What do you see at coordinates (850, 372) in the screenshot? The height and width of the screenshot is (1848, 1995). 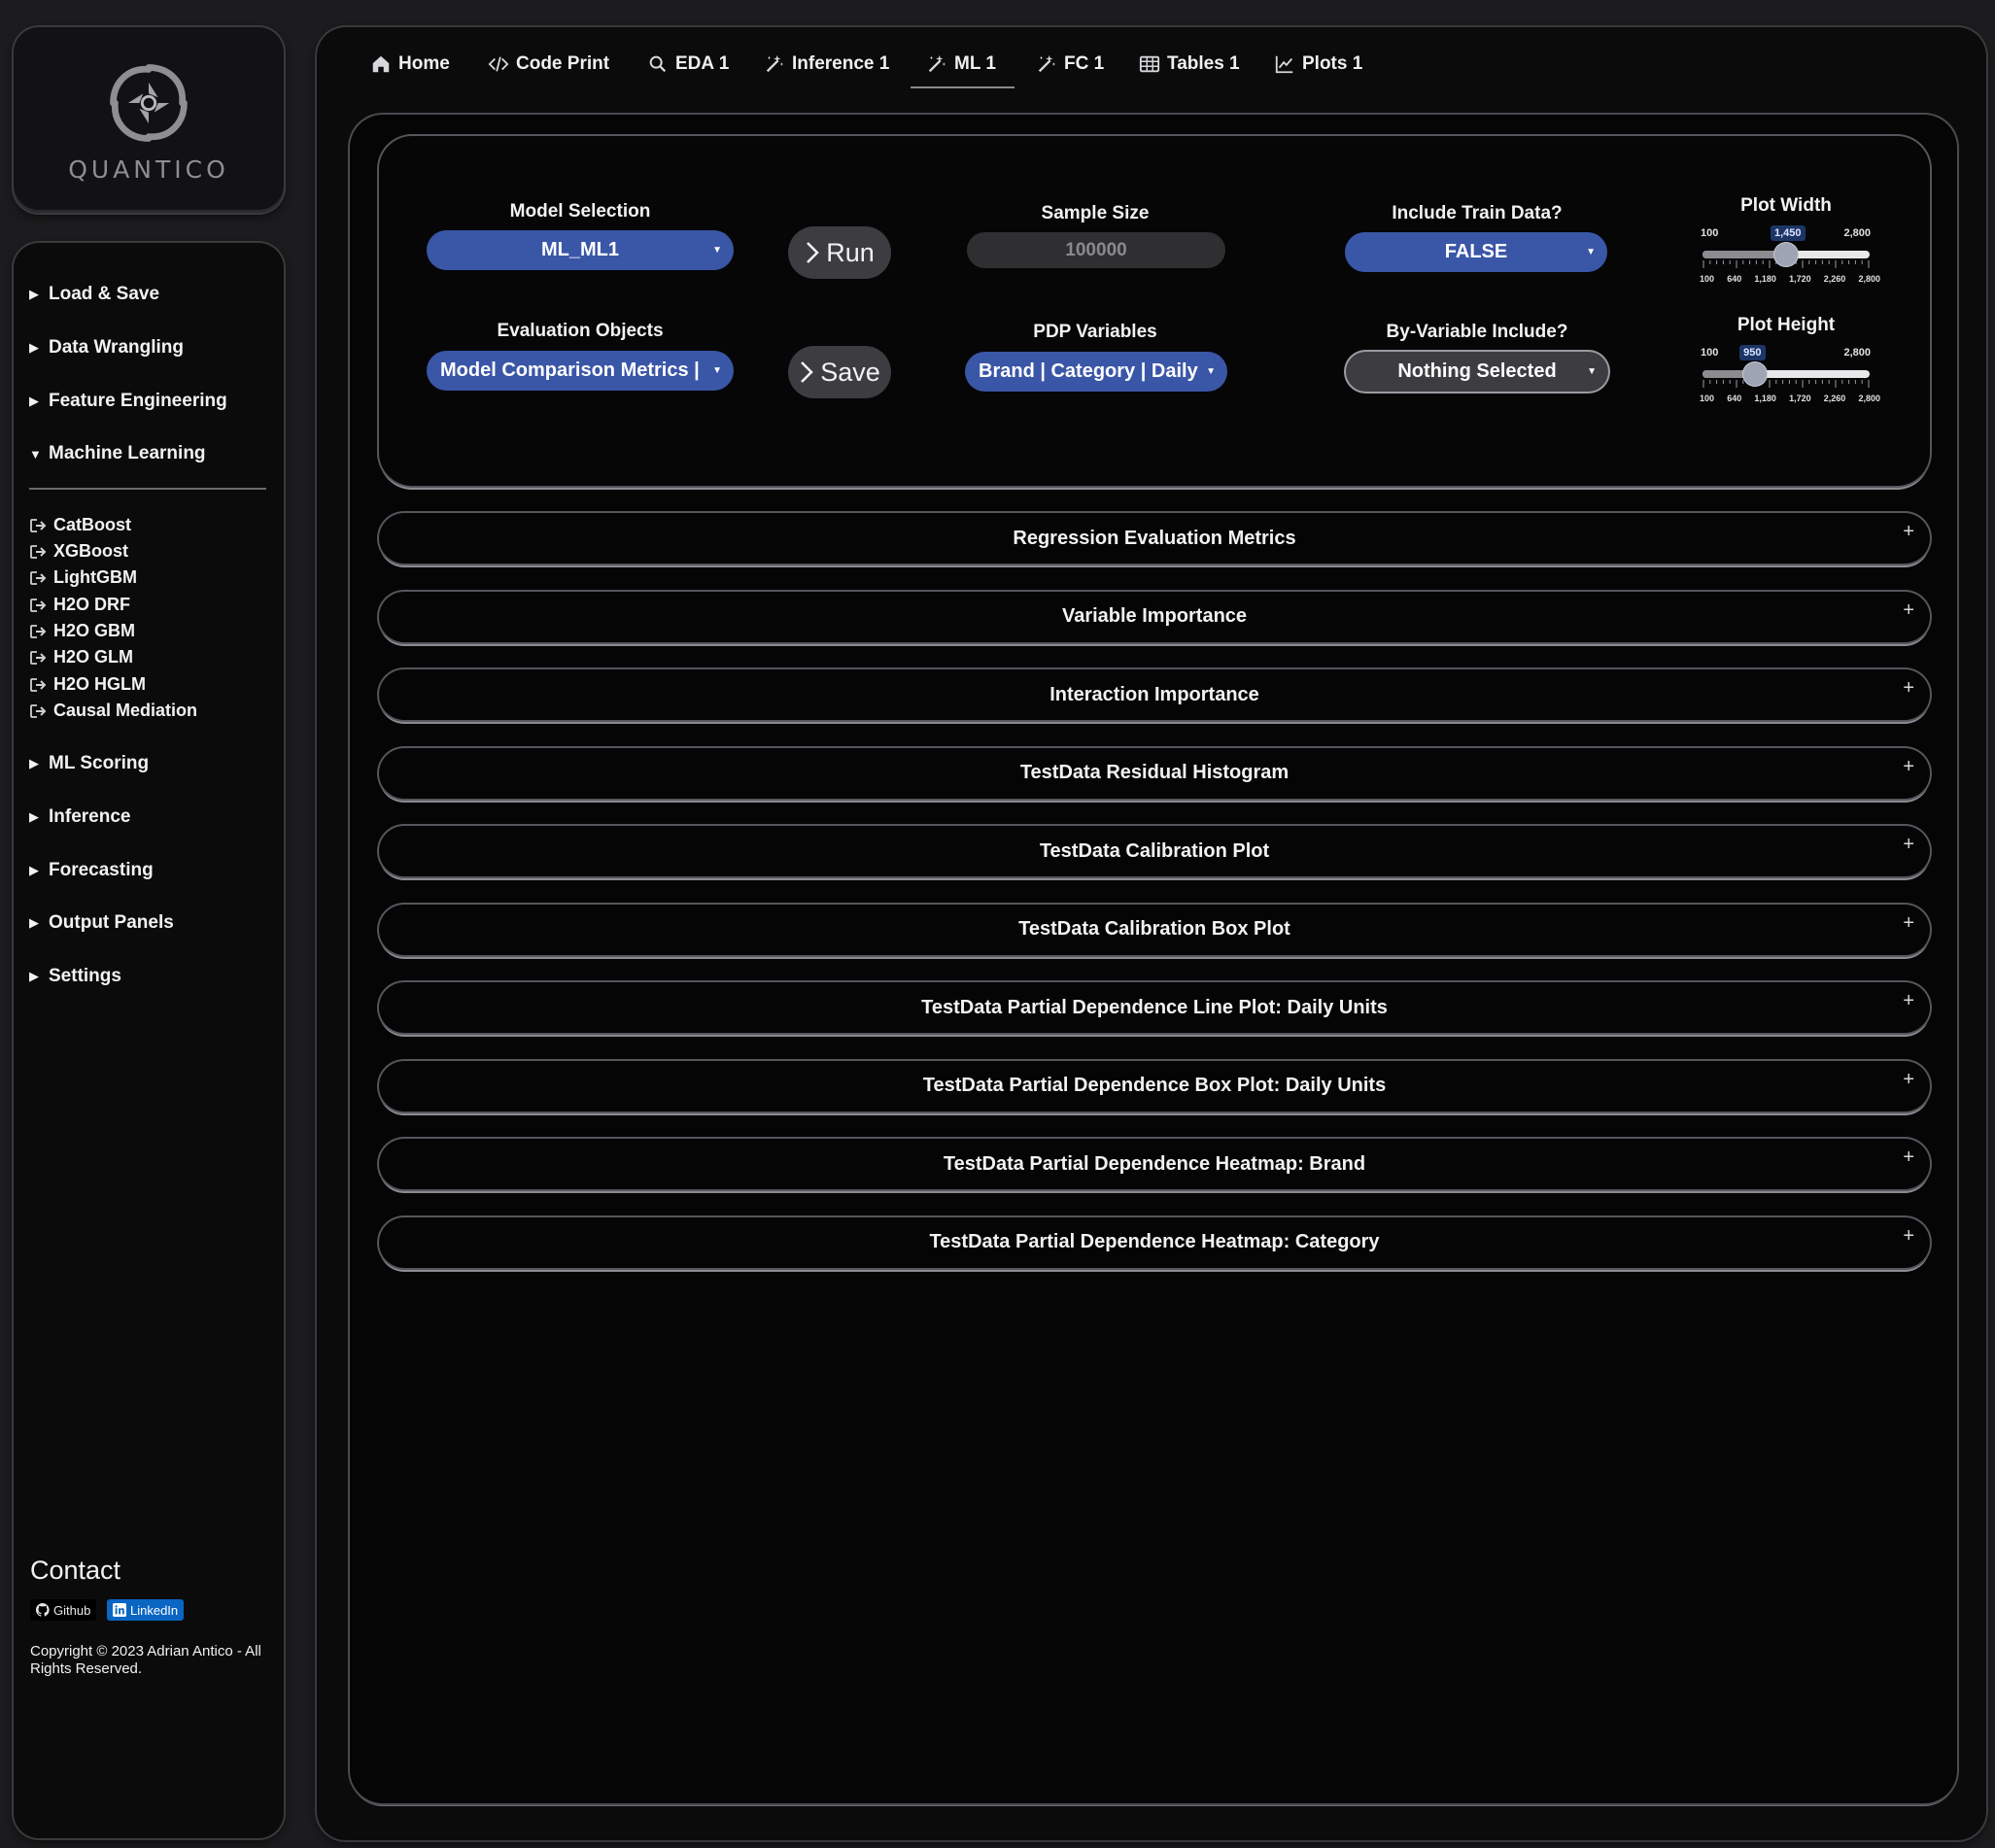 I see `save-label: Save` at bounding box center [850, 372].